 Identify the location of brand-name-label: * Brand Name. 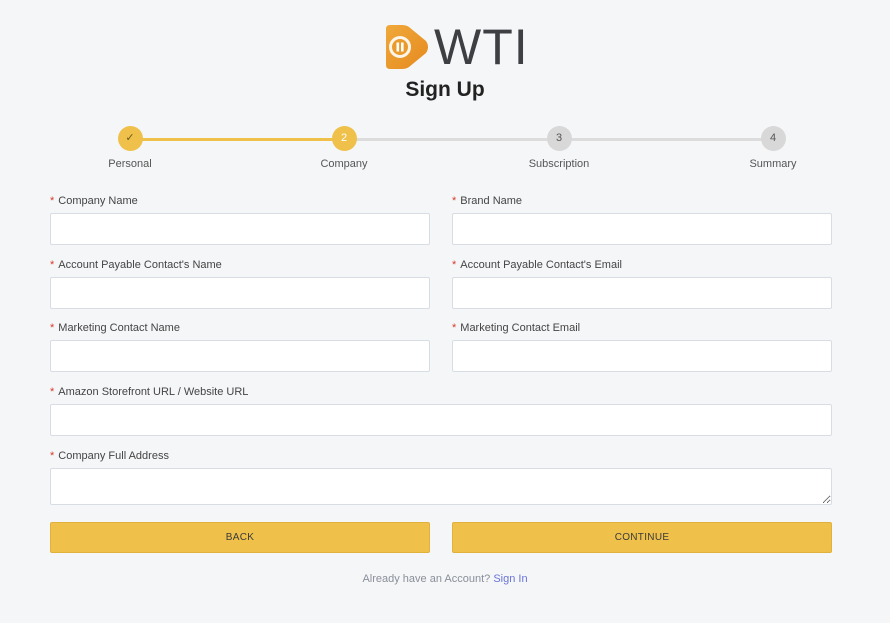
(487, 201).